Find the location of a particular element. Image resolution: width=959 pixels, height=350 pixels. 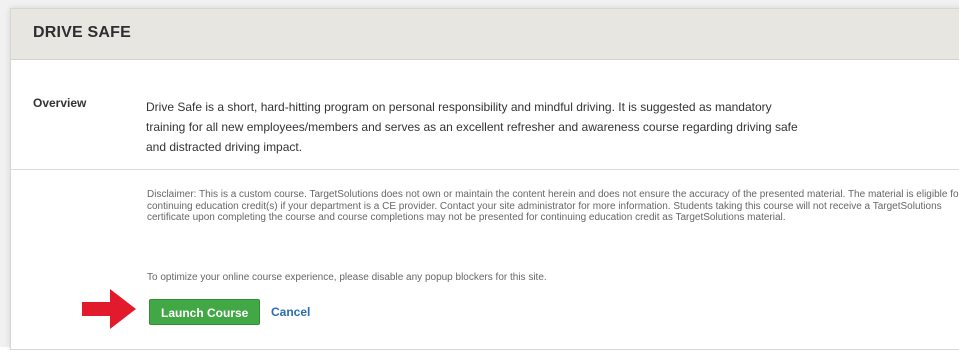

course-header: DRIVE SAFE is located at coordinates (485, 34).